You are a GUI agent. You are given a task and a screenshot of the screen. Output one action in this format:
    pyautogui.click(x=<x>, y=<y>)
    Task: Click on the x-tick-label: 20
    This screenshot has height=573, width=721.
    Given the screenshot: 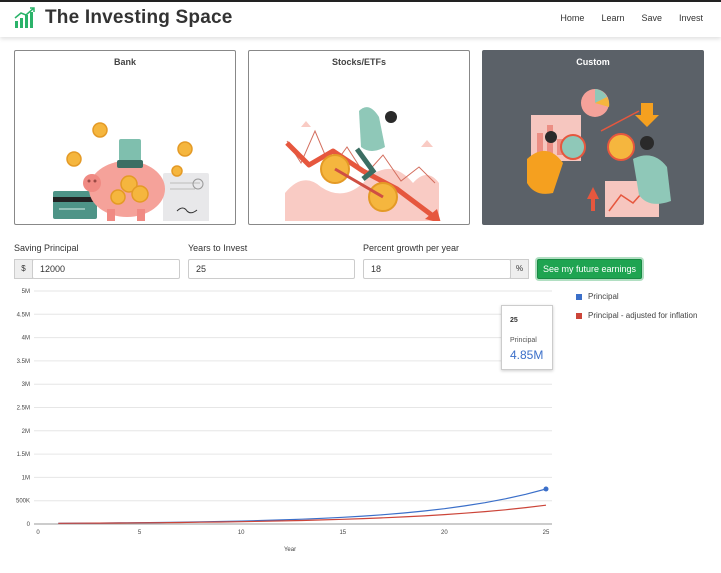 What is the action you would take?
    pyautogui.click(x=444, y=533)
    